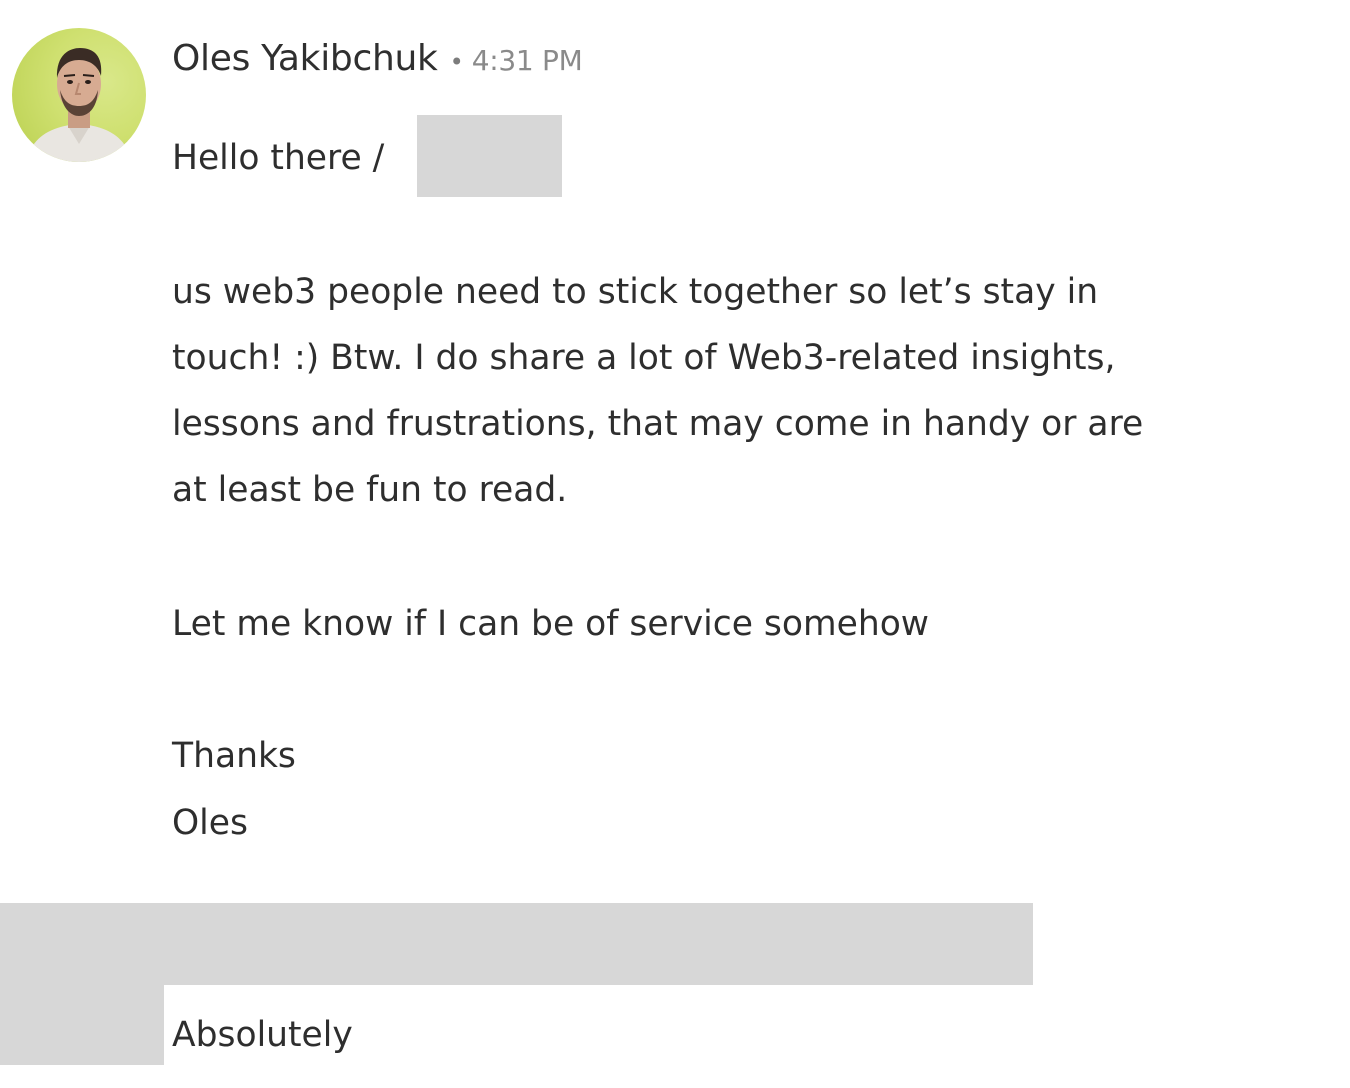  I want to click on message-timestamp: 4:31 PM, so click(527, 60).